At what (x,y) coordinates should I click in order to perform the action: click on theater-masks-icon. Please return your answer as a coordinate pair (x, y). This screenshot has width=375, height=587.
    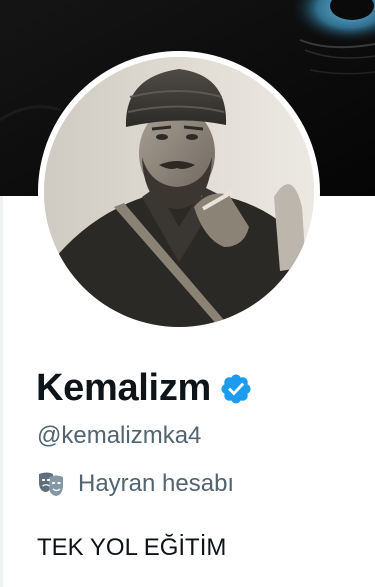
    Looking at the image, I should click on (51, 484).